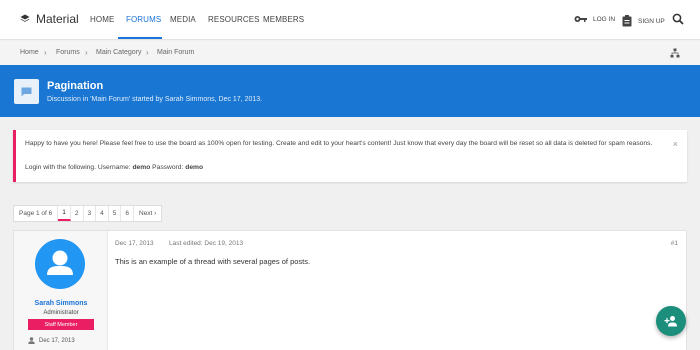 The height and width of the screenshot is (350, 700). I want to click on search-icon, so click(678, 19).